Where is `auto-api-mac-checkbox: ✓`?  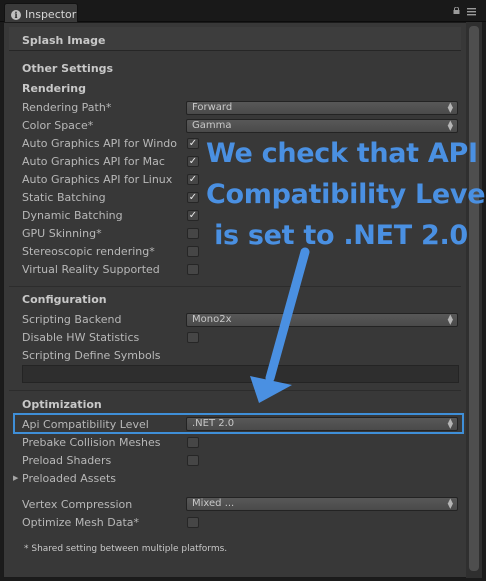
auto-api-mac-checkbox: ✓ is located at coordinates (193, 161).